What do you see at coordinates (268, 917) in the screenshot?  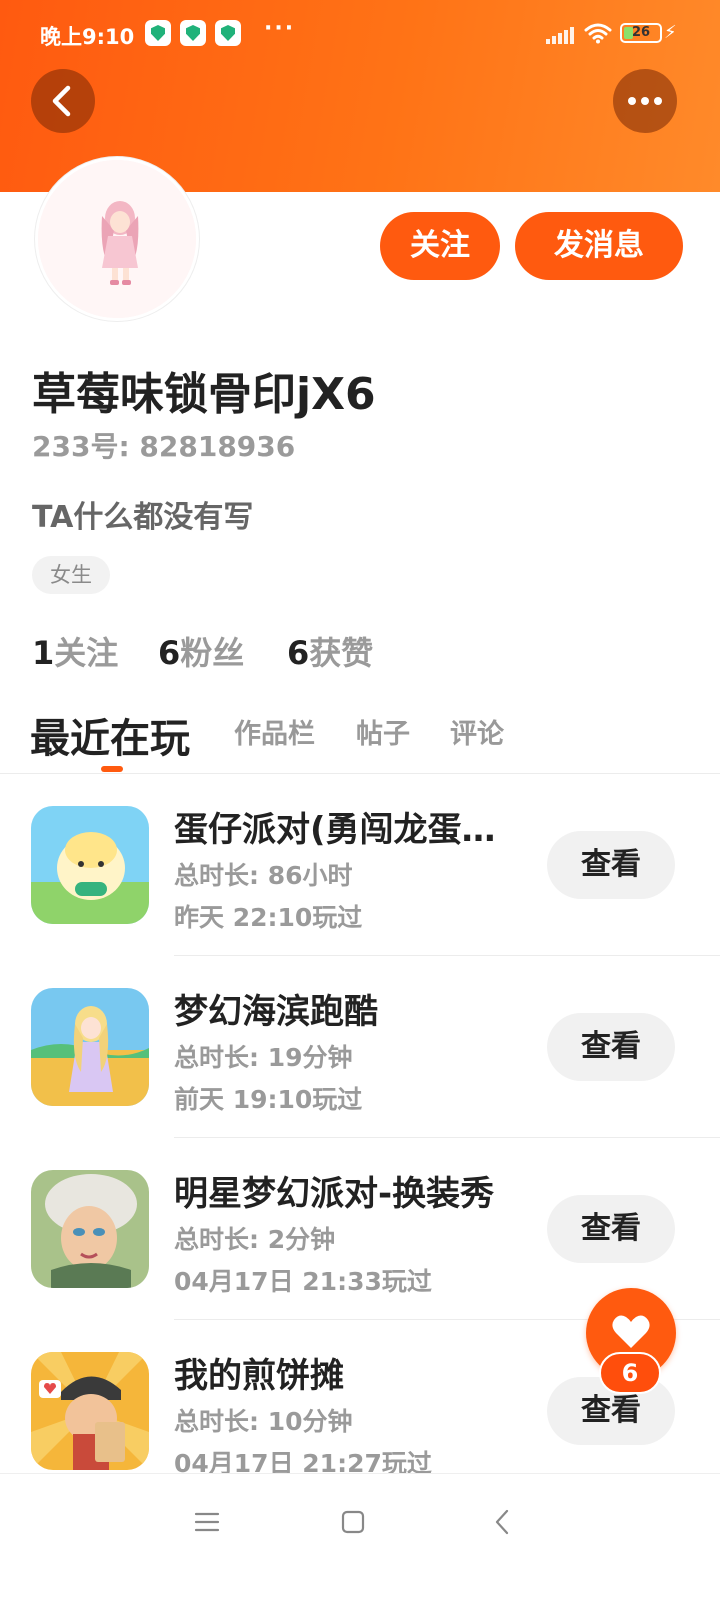 I see `game-last-played: 昨天 22:10玩过` at bounding box center [268, 917].